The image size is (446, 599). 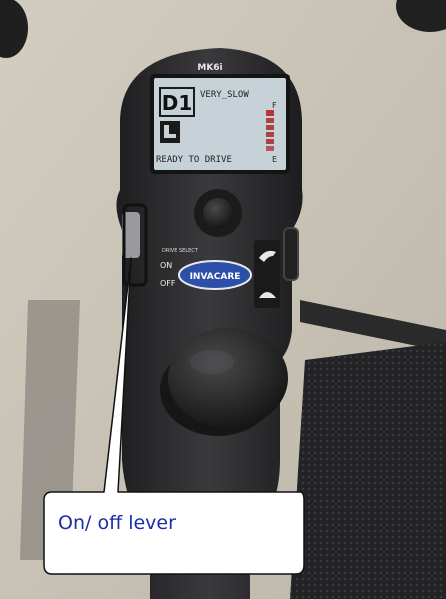 I want to click on joystick-knob, so click(x=228, y=378).